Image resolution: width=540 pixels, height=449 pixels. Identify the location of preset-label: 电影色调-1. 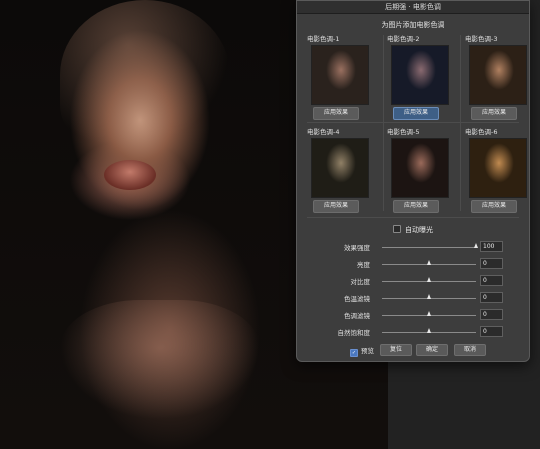
(323, 39).